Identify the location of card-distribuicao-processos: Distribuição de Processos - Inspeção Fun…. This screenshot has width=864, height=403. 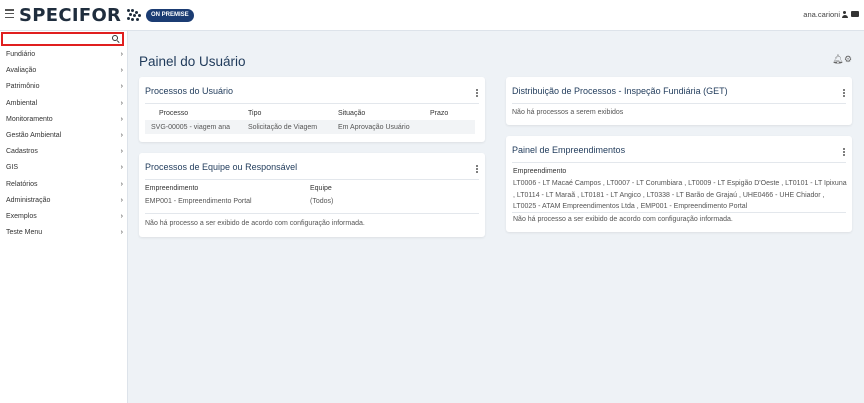
(679, 101).